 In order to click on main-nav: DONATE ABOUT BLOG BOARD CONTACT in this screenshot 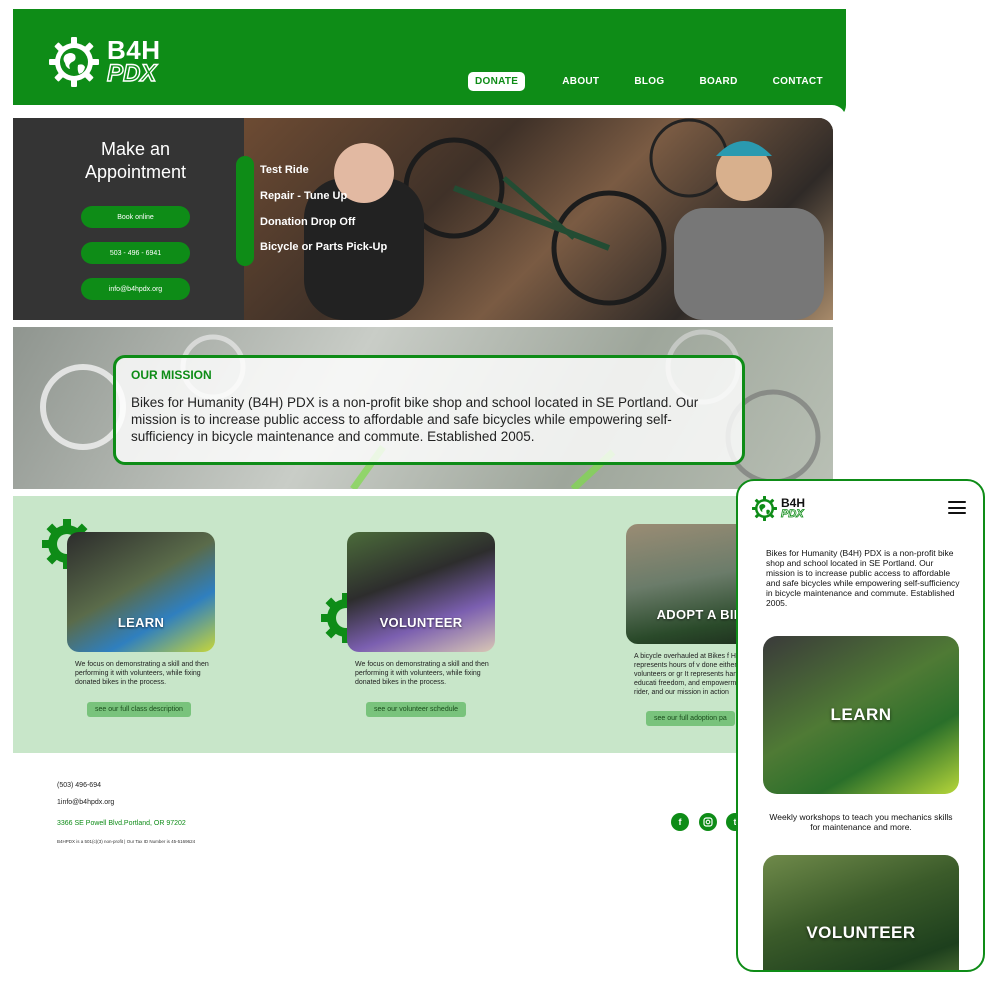, I will do `click(663, 81)`.